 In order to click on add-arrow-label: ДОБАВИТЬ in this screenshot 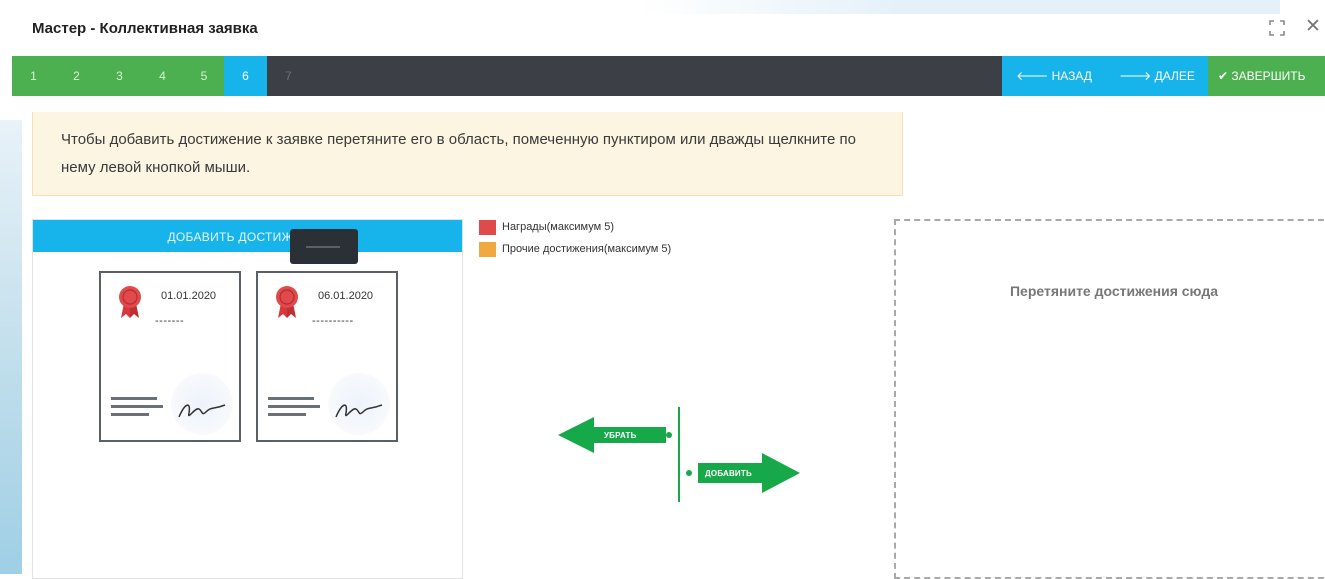, I will do `click(728, 473)`.